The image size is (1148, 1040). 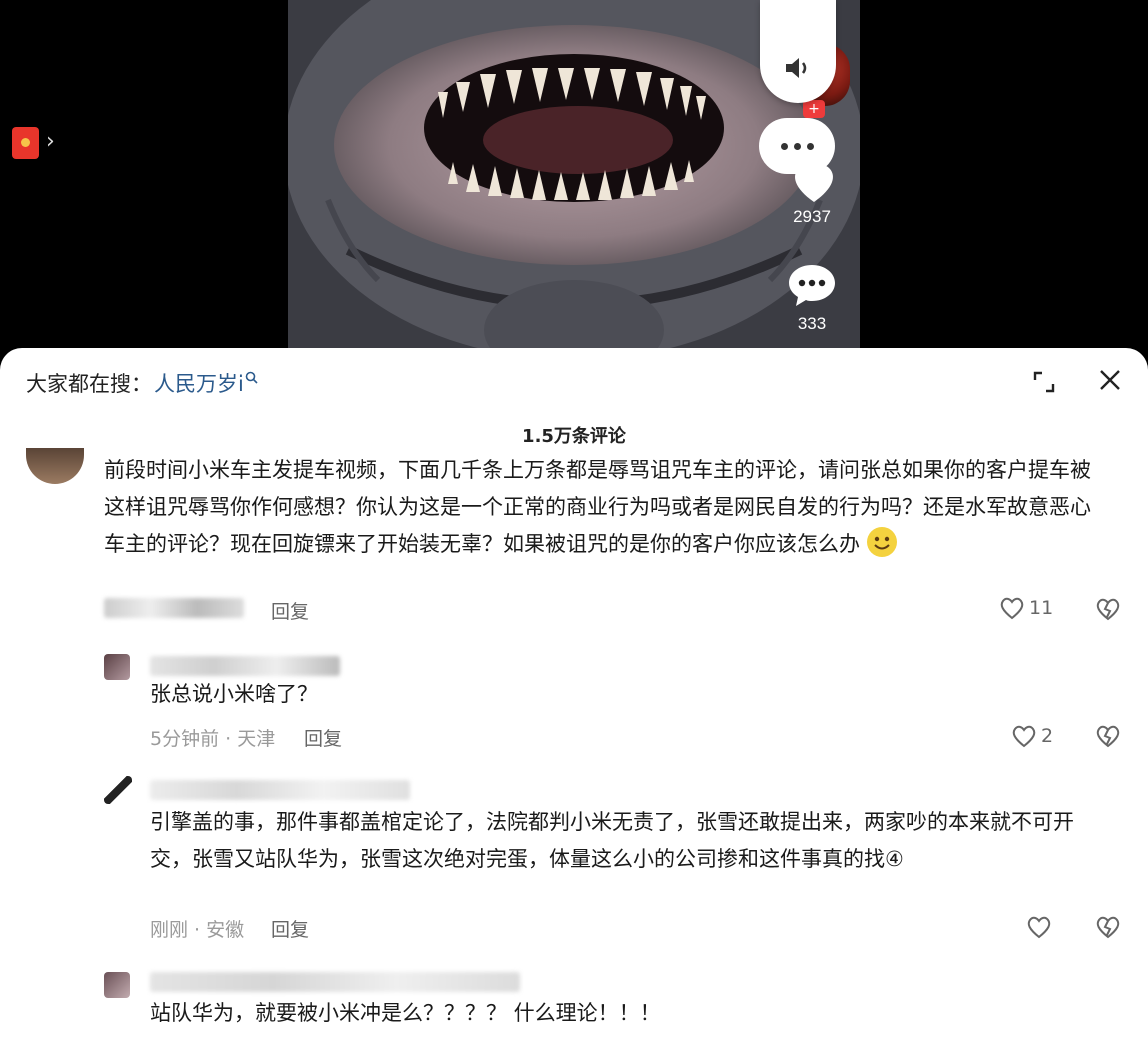 What do you see at coordinates (812, 216) in the screenshot?
I see `like-count: 2937` at bounding box center [812, 216].